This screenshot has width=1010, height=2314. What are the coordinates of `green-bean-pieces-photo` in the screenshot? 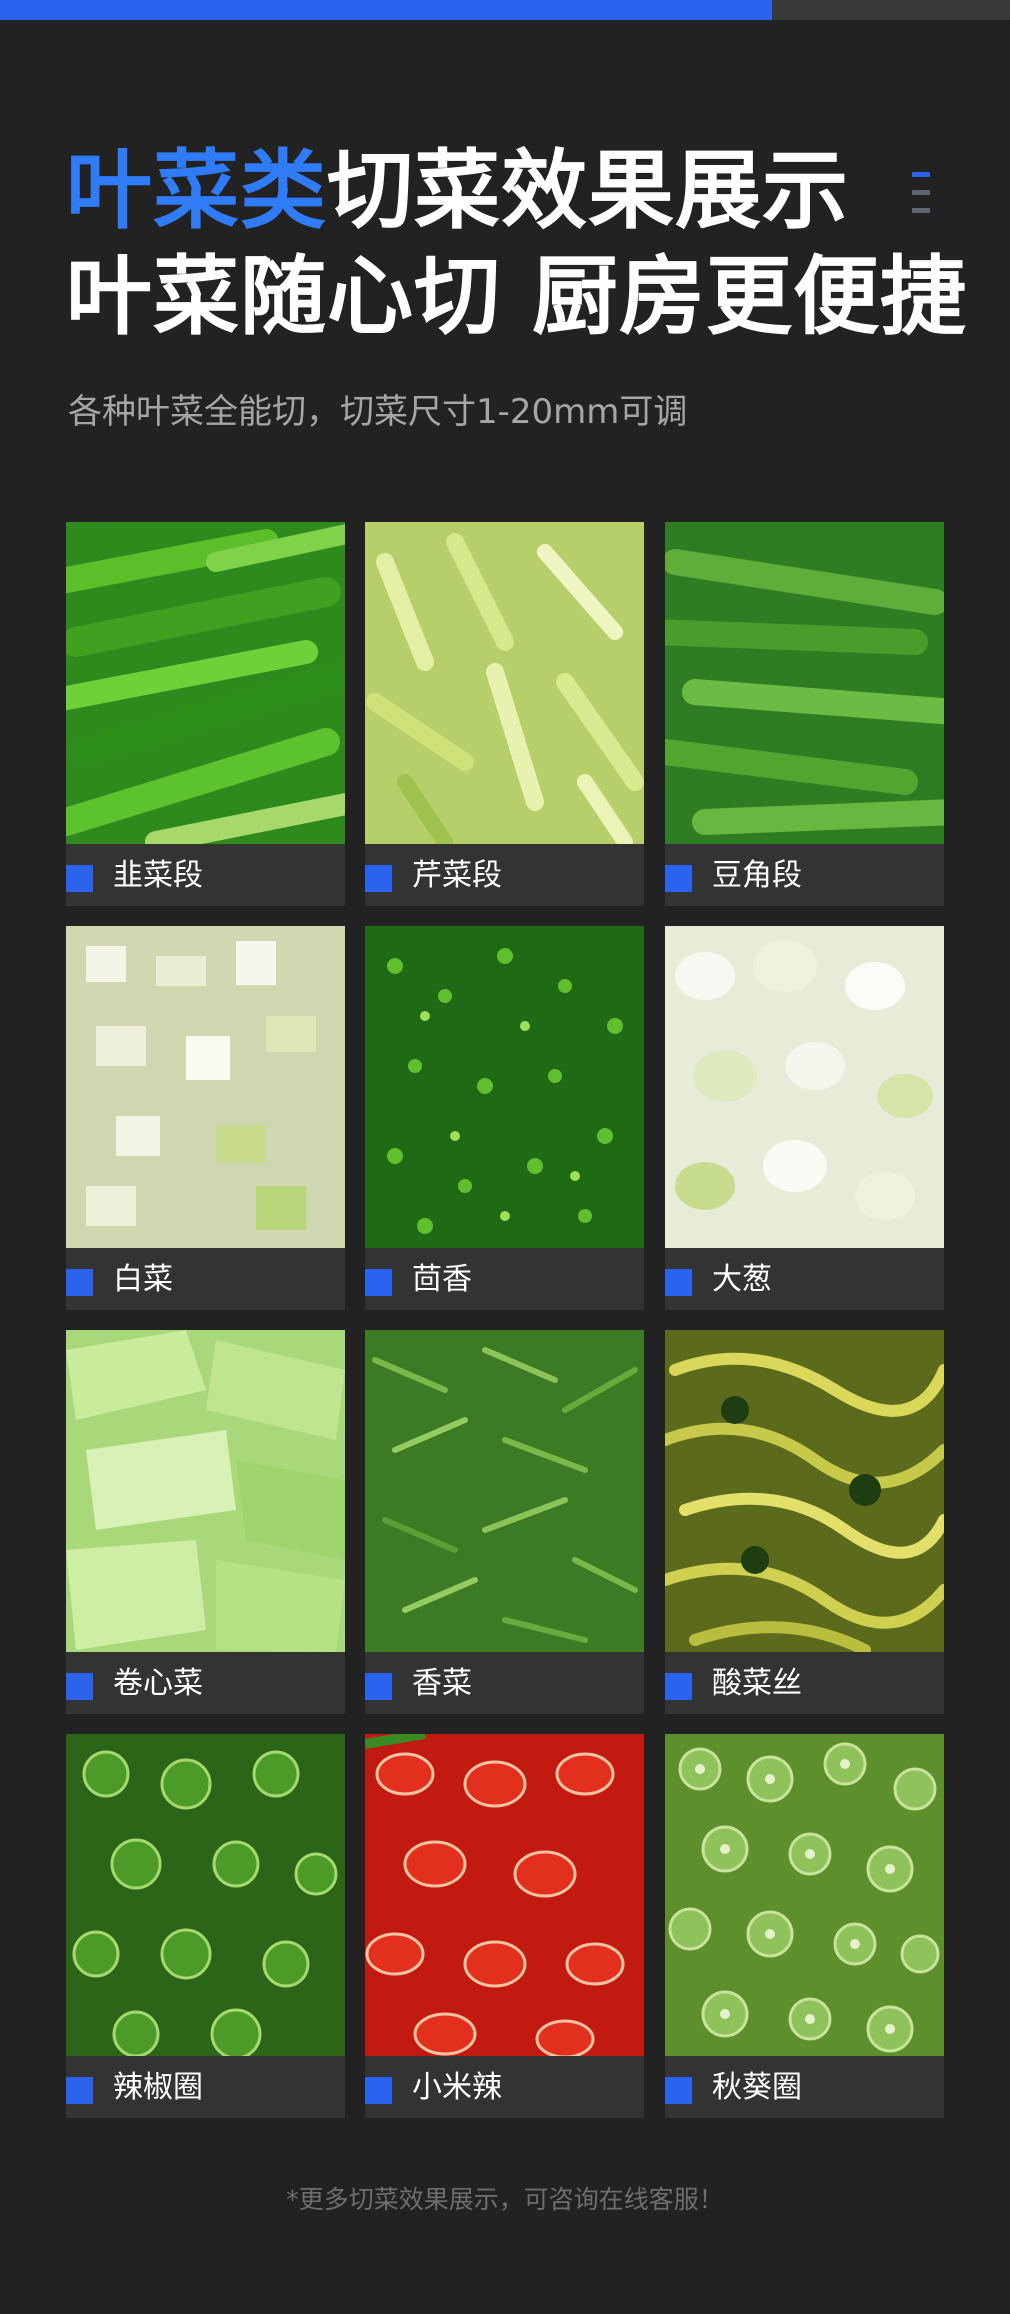 It's located at (804, 683).